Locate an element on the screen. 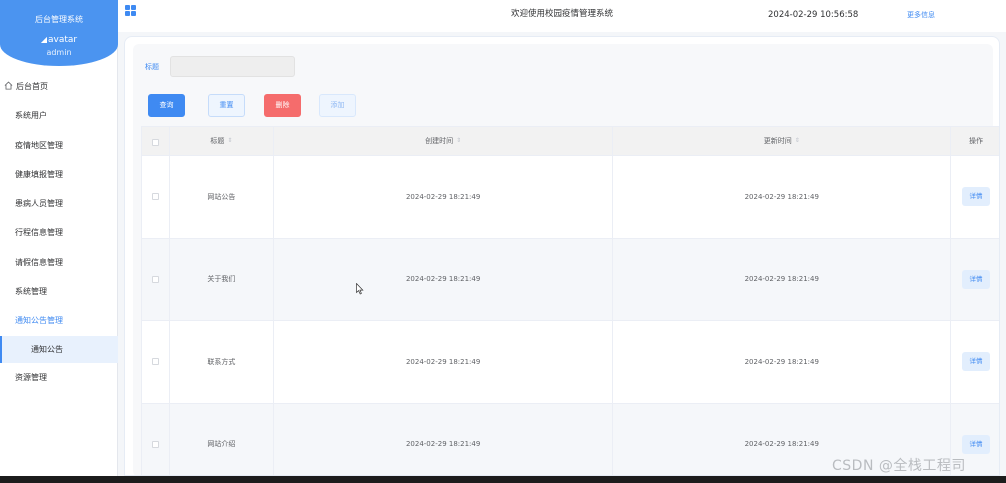 The image size is (1006, 483). title-filter-input is located at coordinates (232, 66).